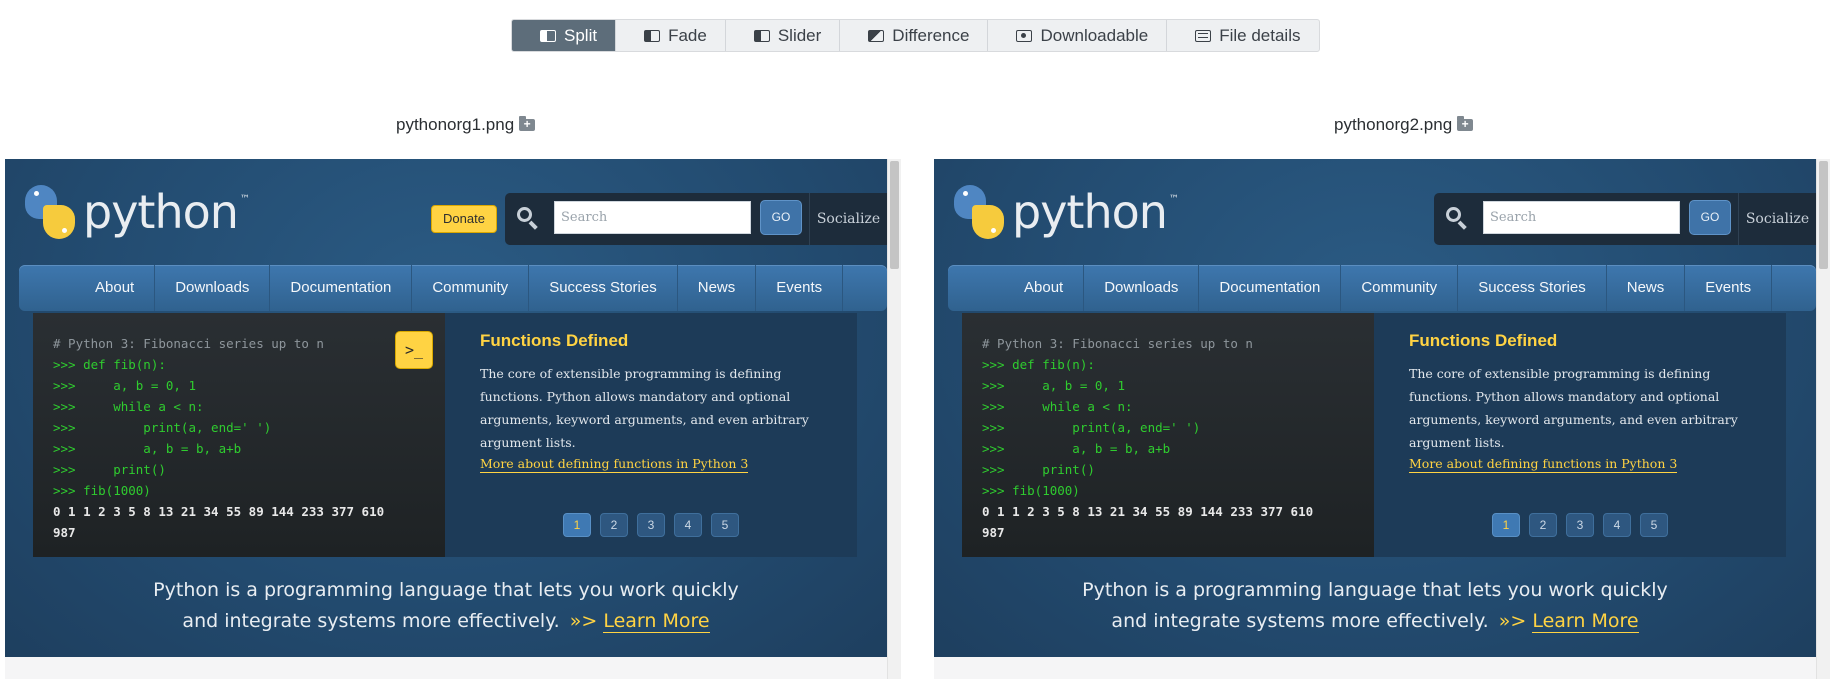 The image size is (1845, 679). I want to click on file-label-right: pythonorg2.png, so click(1404, 125).